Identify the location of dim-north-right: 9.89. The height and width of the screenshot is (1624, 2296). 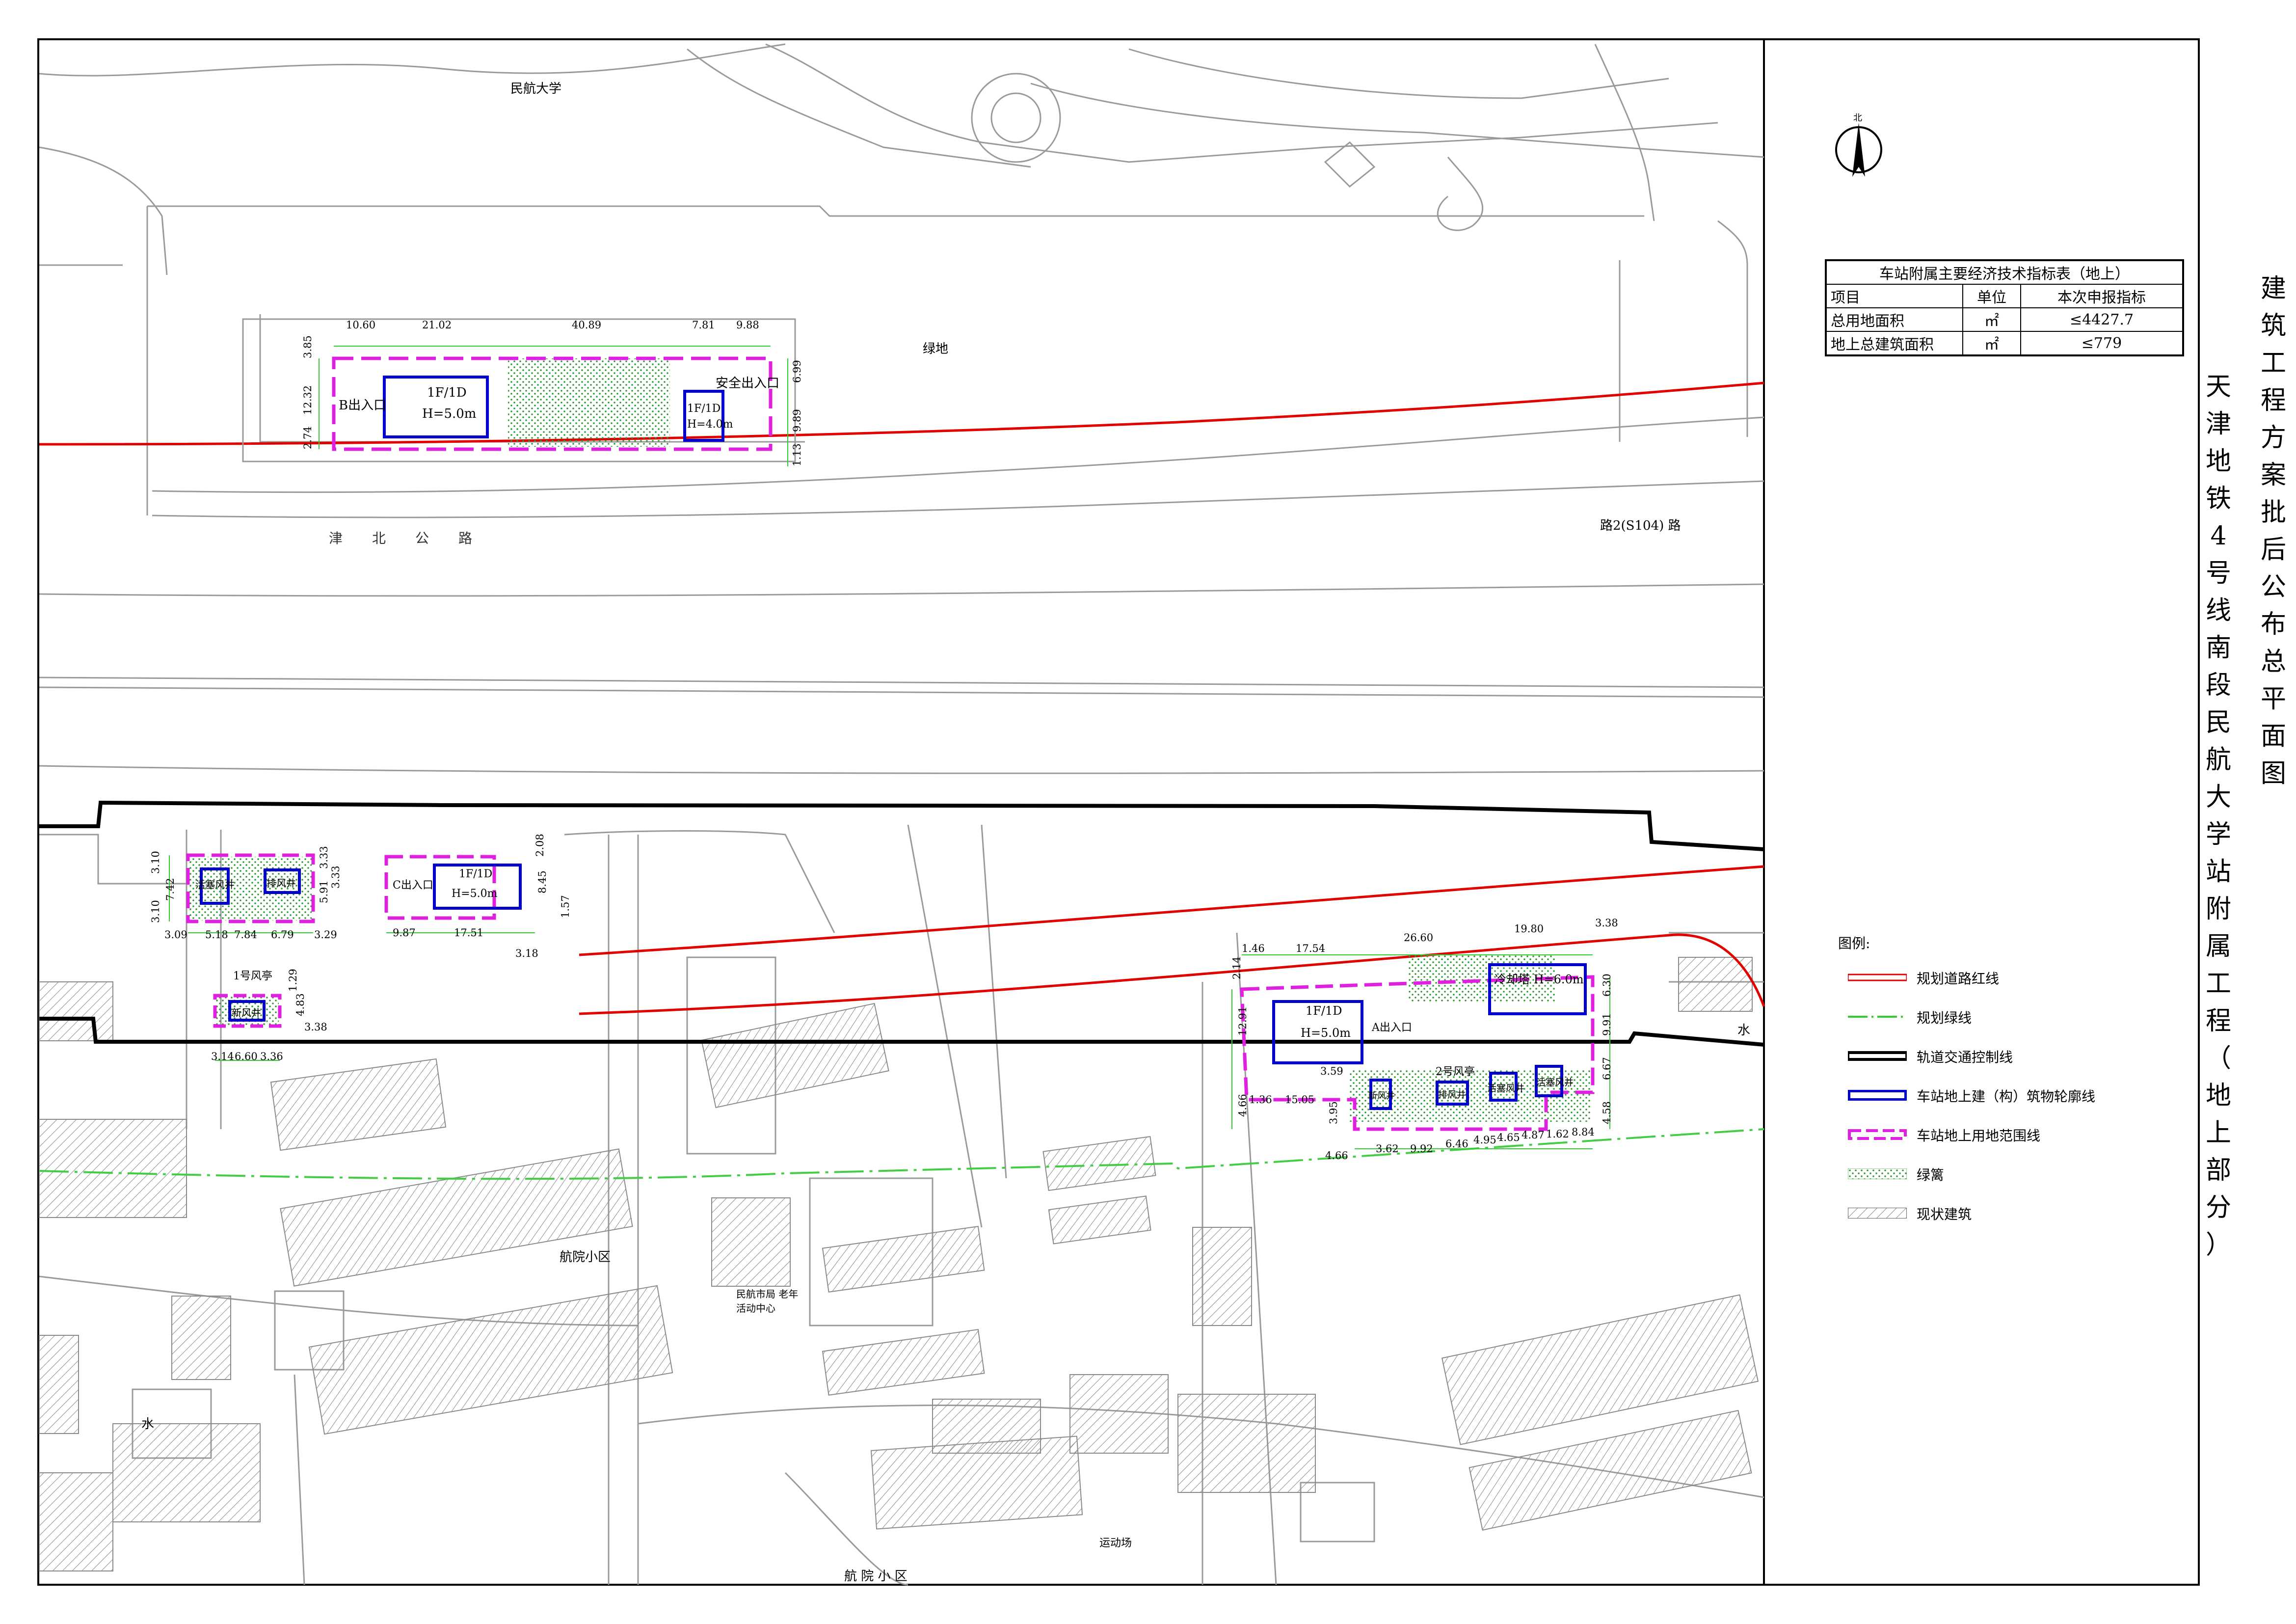
(797, 420).